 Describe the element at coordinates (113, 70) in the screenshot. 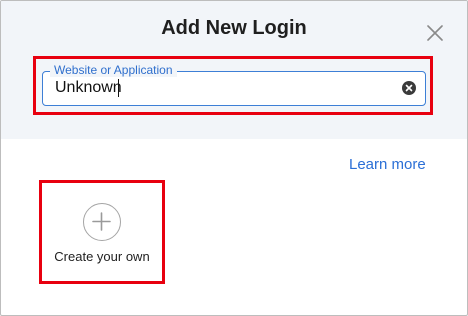

I see `website-field-label: Website or Application` at that location.